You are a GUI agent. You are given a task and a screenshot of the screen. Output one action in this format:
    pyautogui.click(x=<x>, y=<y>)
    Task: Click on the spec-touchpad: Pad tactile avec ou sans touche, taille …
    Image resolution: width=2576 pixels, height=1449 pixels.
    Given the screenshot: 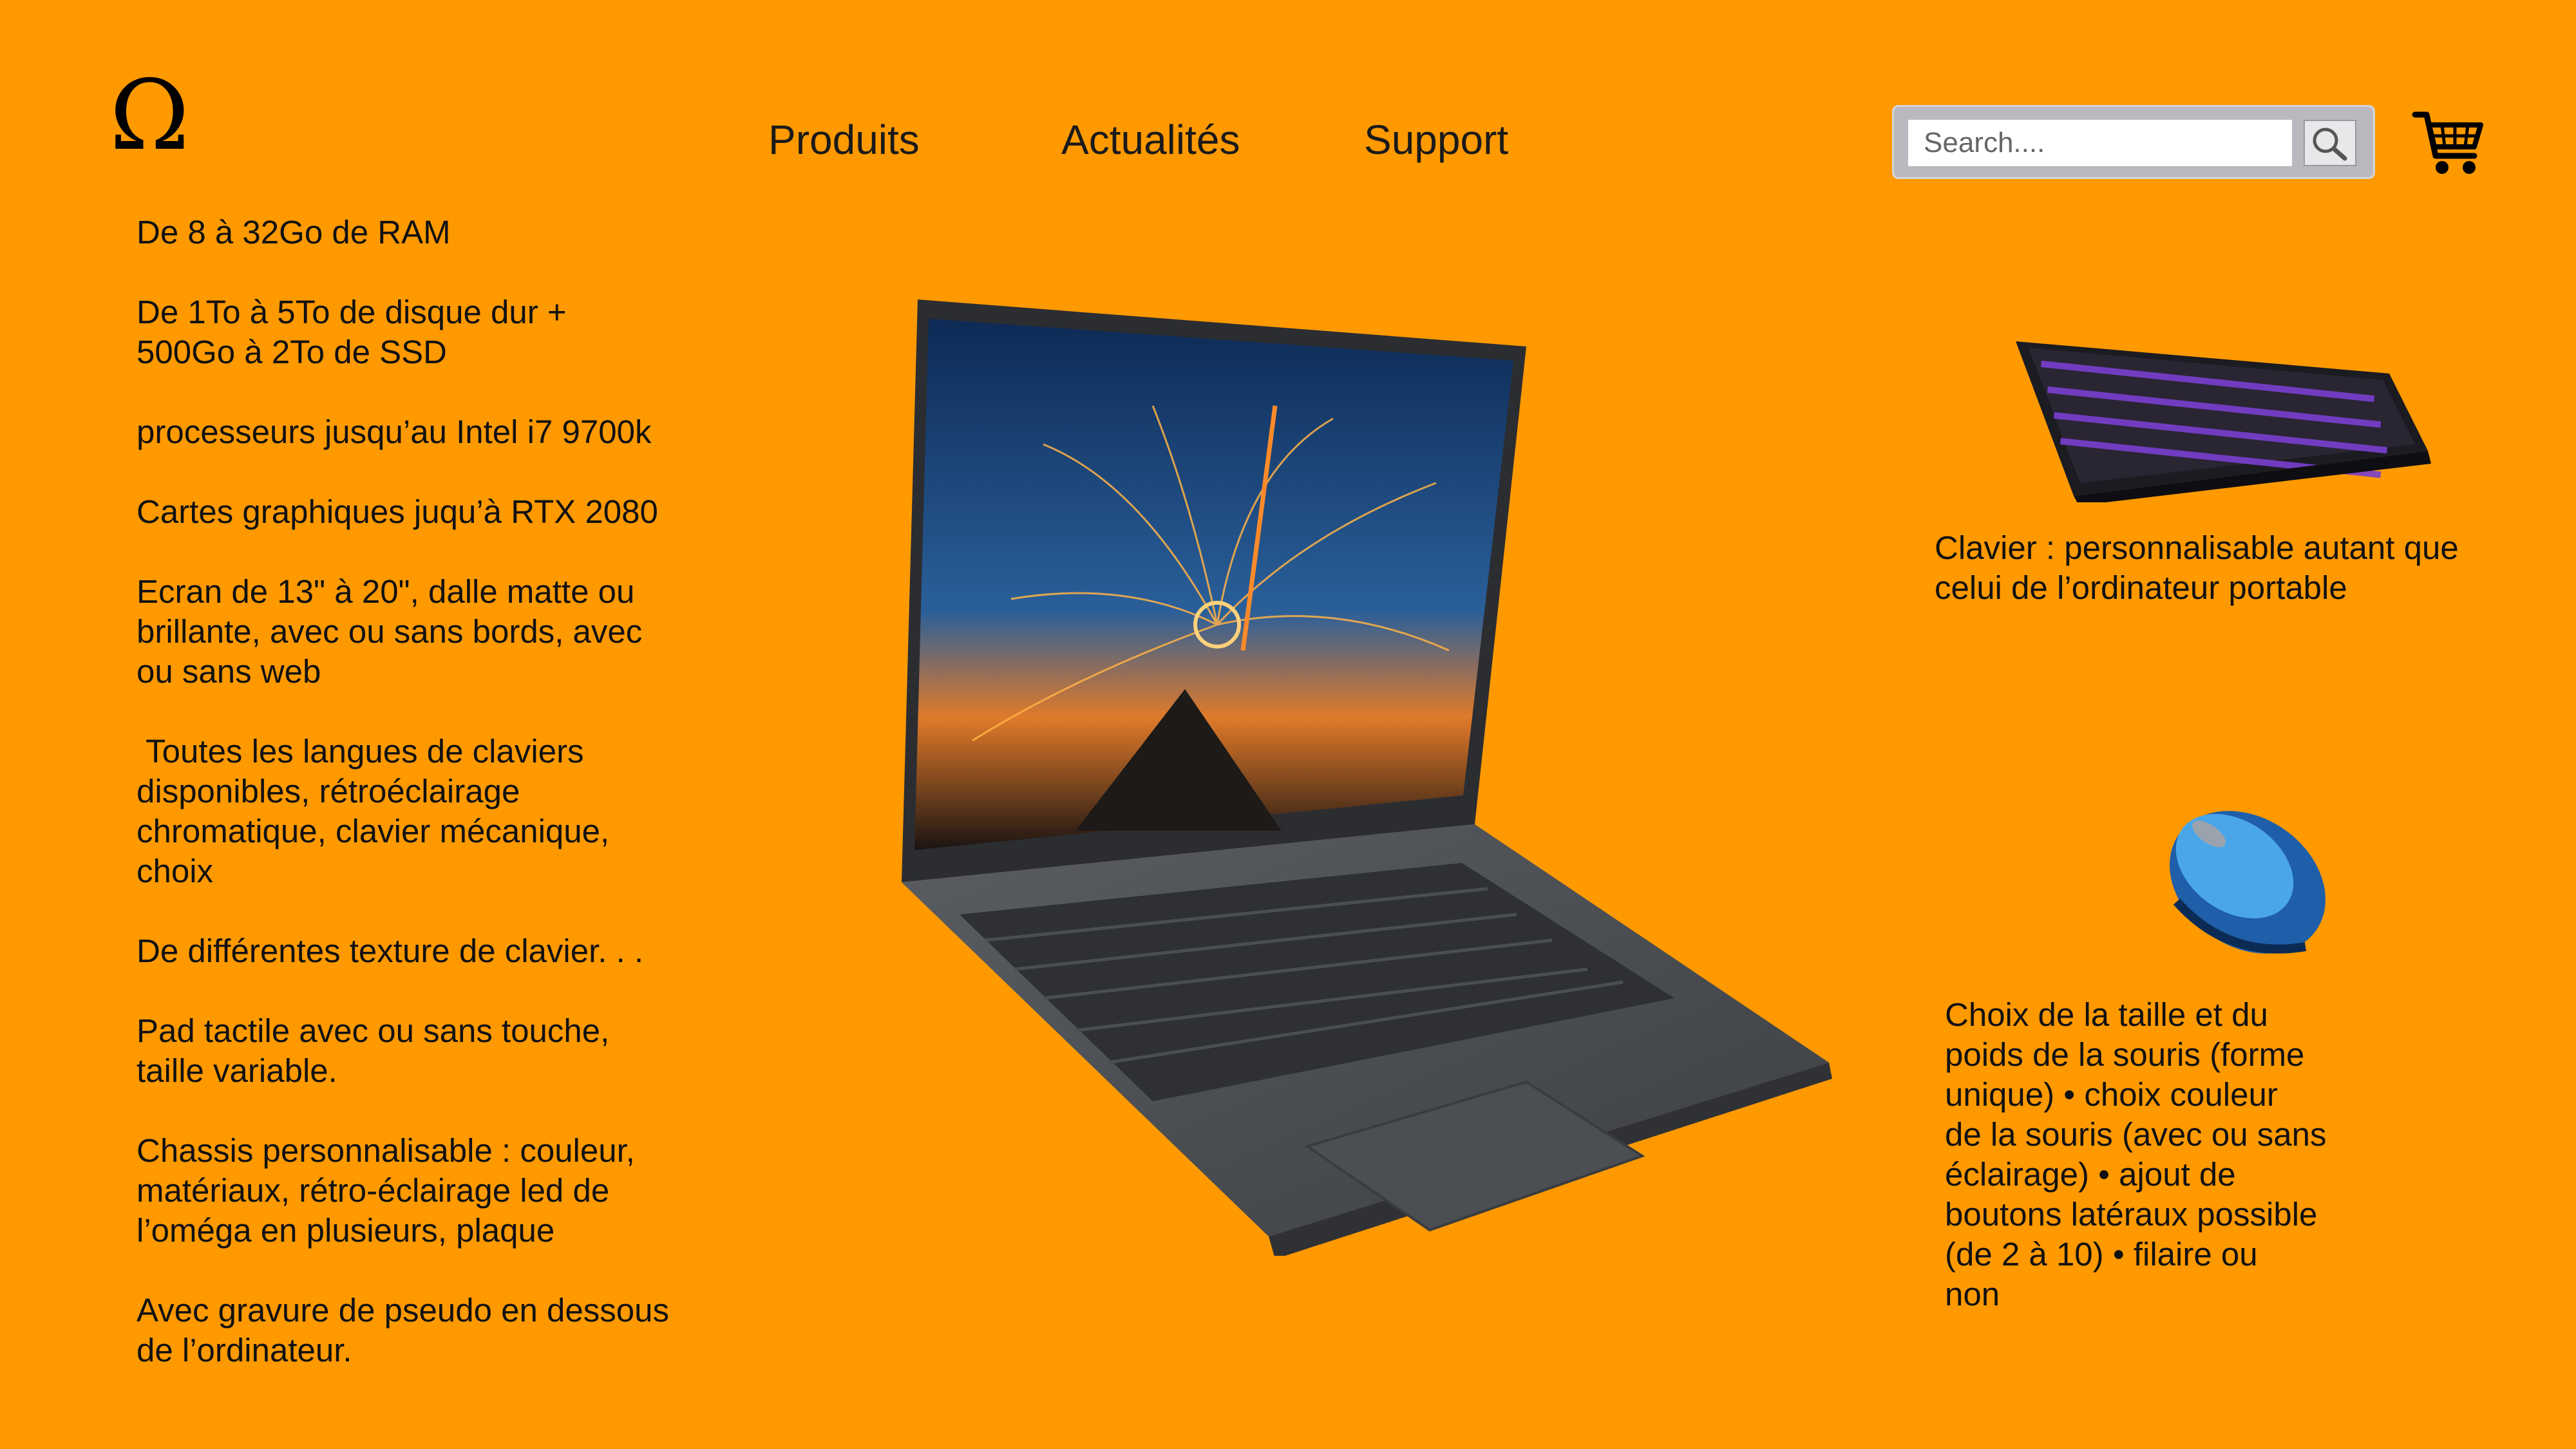 What is the action you would take?
    pyautogui.click(x=373, y=1050)
    